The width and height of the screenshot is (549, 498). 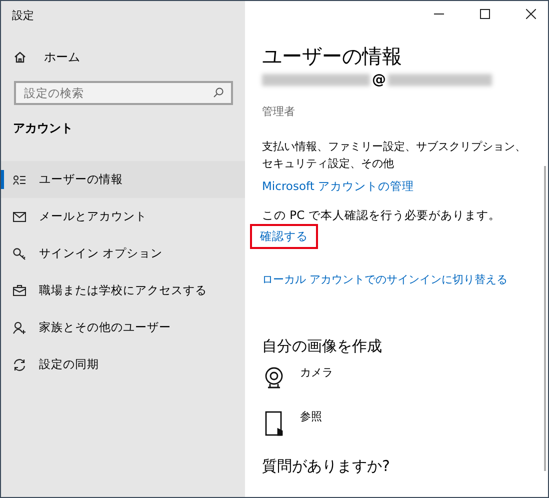 I want to click on scrollbar, so click(x=545, y=318).